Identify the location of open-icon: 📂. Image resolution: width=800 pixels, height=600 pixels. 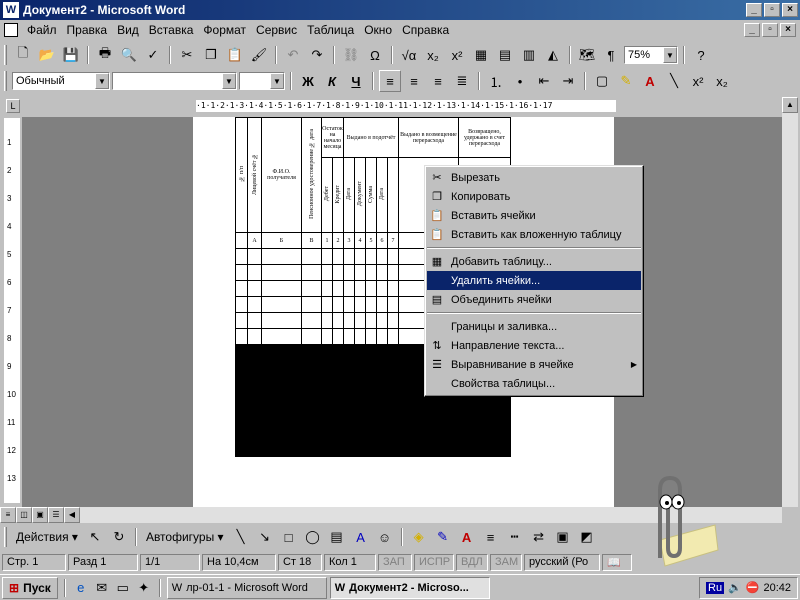
(47, 55).